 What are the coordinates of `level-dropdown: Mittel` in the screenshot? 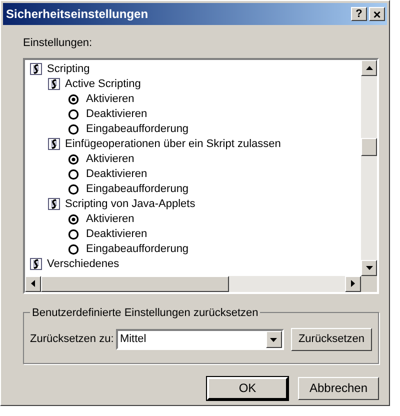 It's located at (200, 339).